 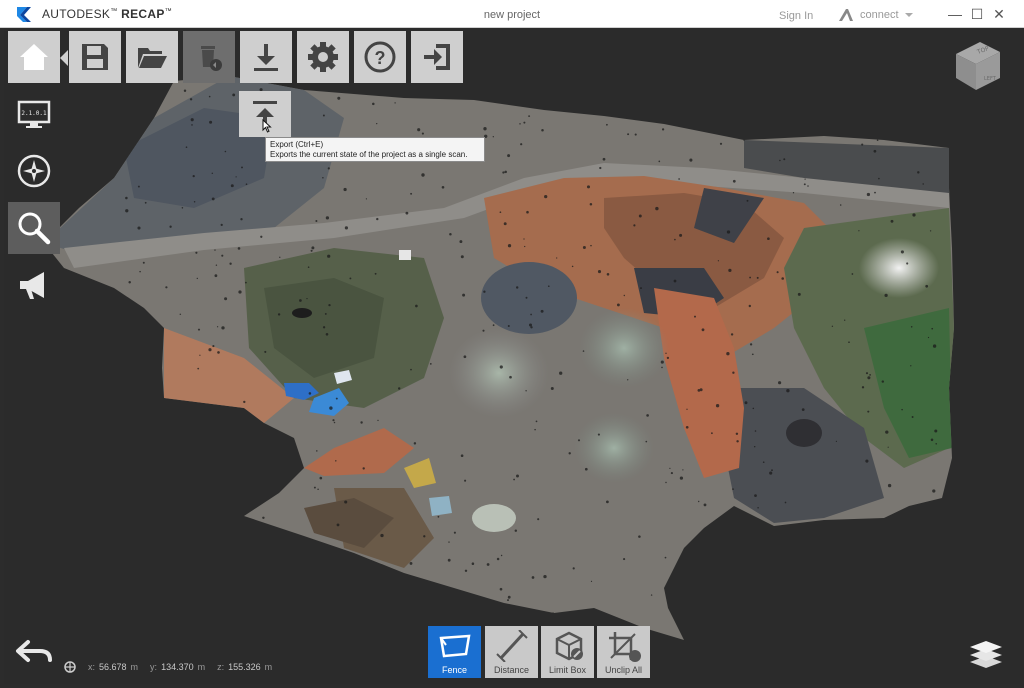 I want to click on folder-icon, so click(x=152, y=58).